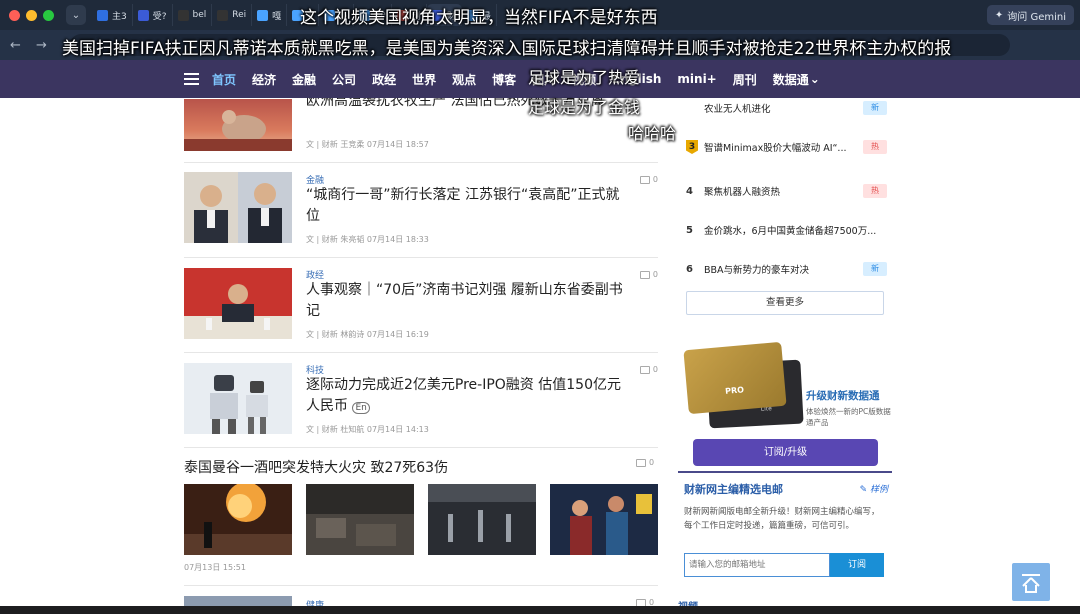 Image resolution: width=1080 pixels, height=614 pixels. Describe the element at coordinates (466, 301) in the screenshot. I see `news-title: 人事观察｜“70后”济南书记刘强 履新山东省委副书记` at that location.